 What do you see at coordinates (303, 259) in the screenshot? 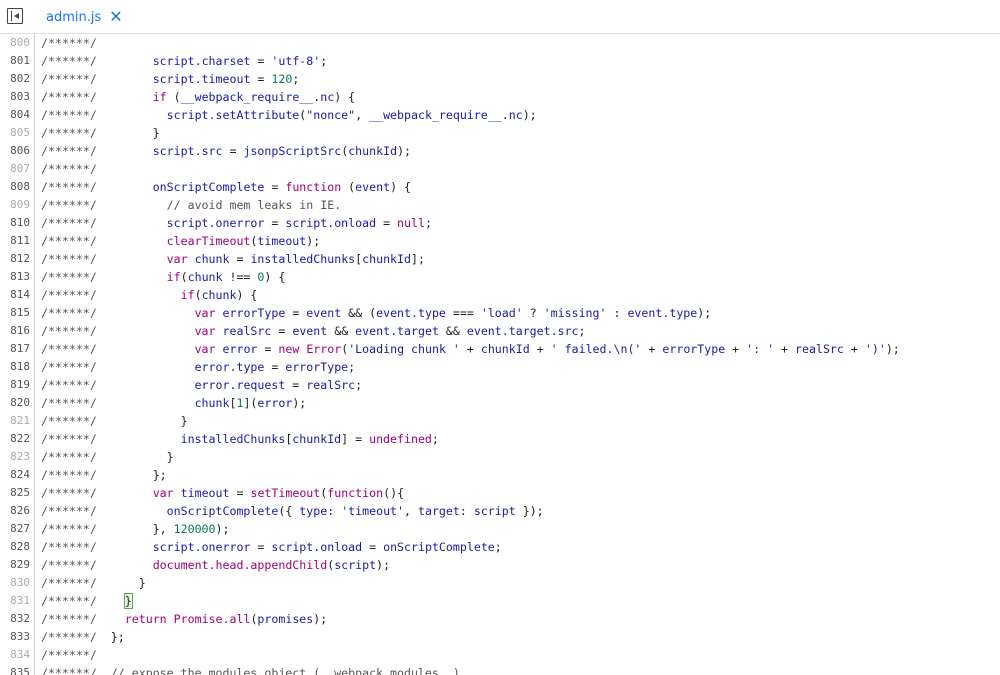
I see `code-token: installedChunks` at bounding box center [303, 259].